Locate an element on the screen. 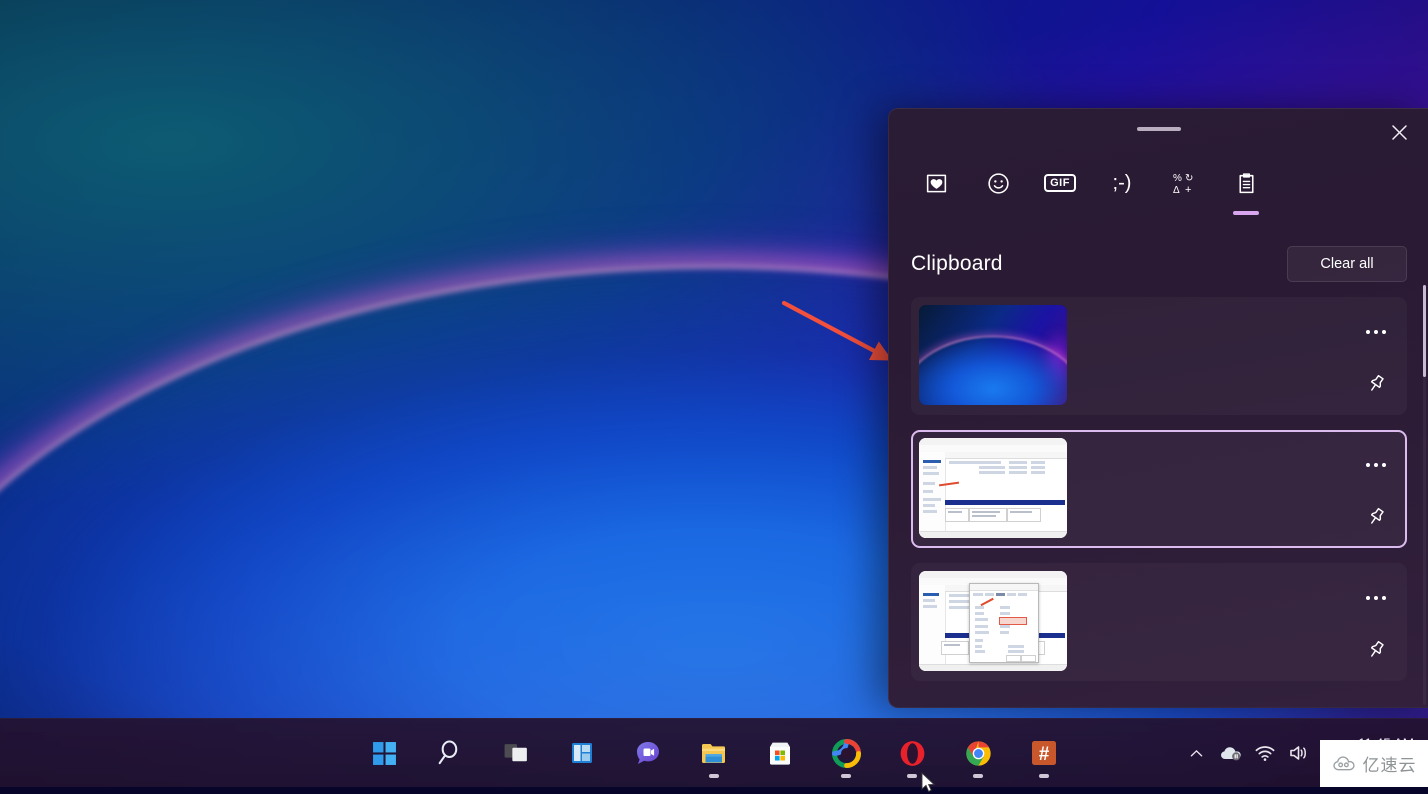 This screenshot has width=1428, height=794. speaker-icon is located at coordinates (1298, 753).